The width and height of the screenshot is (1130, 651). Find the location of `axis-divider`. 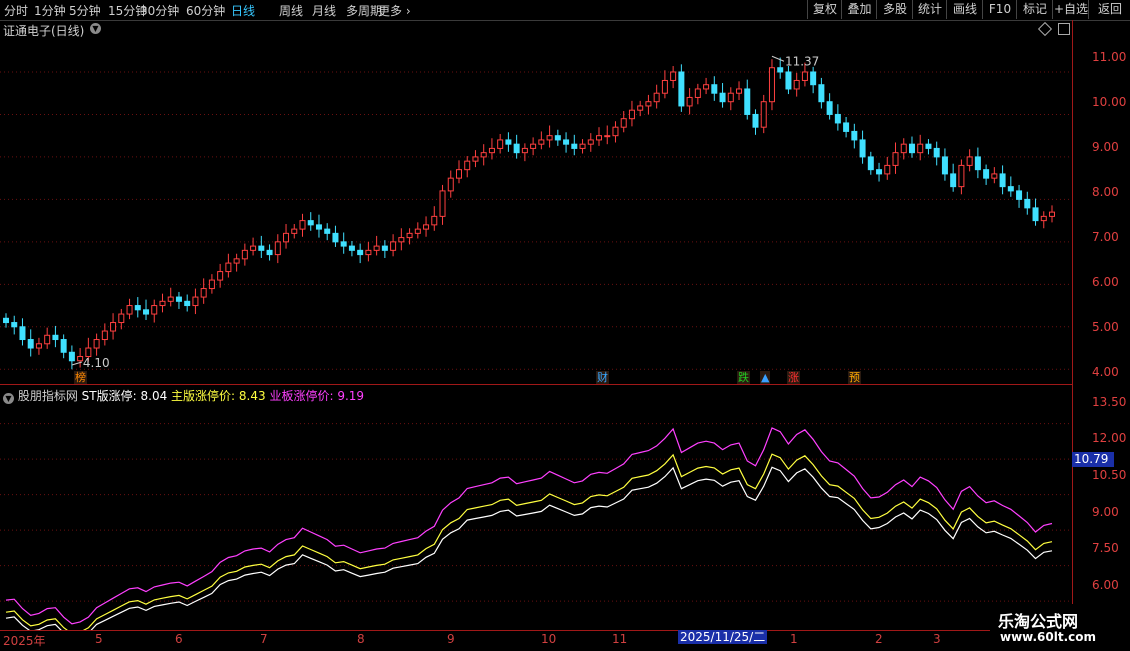

axis-divider is located at coordinates (1072, 325).